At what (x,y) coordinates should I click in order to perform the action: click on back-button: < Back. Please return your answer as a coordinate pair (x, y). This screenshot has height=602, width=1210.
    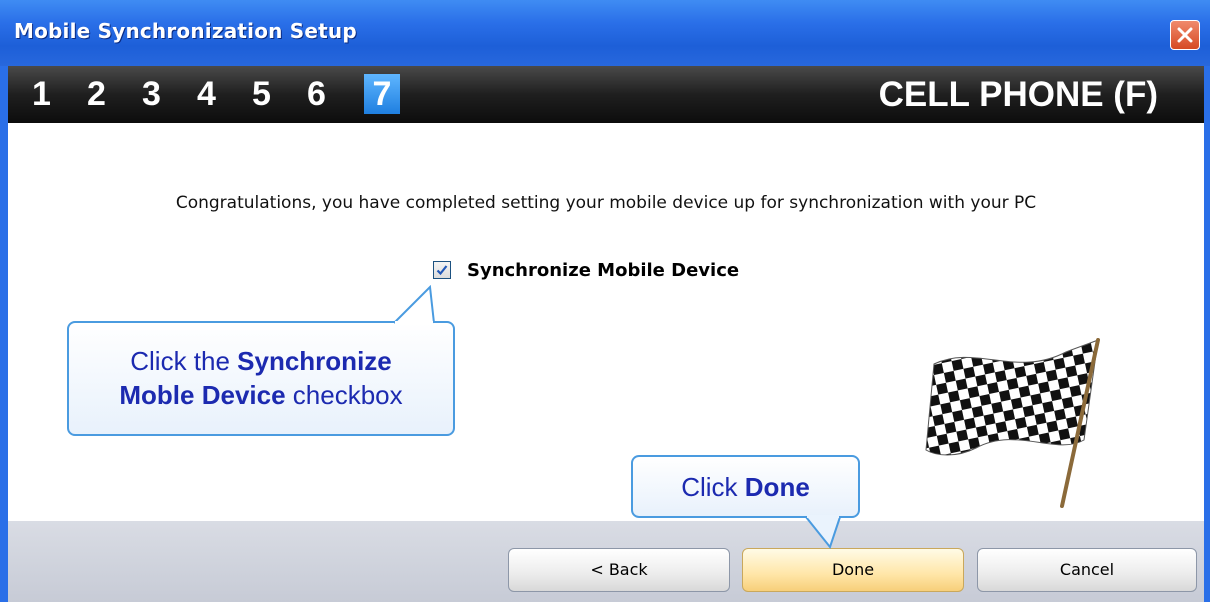
    Looking at the image, I should click on (619, 570).